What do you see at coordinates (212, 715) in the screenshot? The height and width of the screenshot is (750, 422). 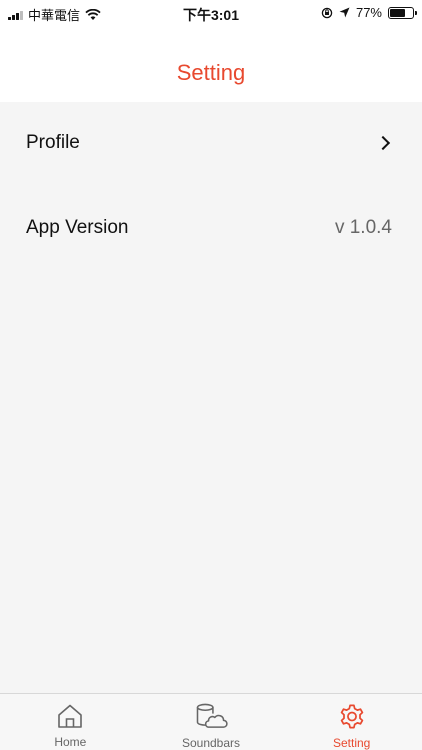 I see `soundbar-cloud-icon` at bounding box center [212, 715].